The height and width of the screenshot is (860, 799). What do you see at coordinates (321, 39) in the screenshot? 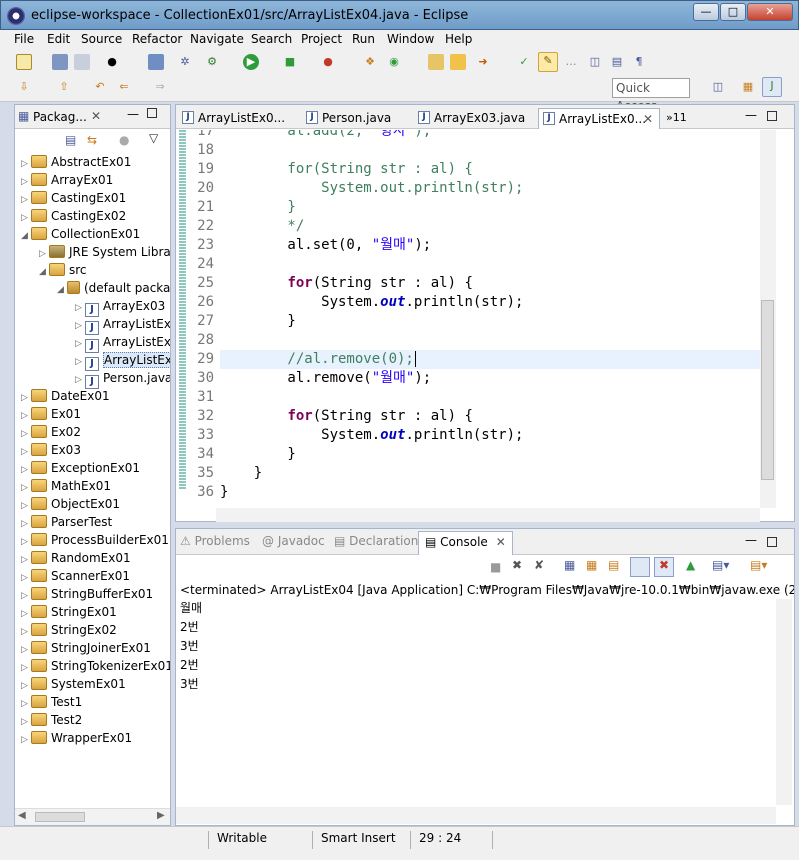
I see `menu-project: Project` at bounding box center [321, 39].